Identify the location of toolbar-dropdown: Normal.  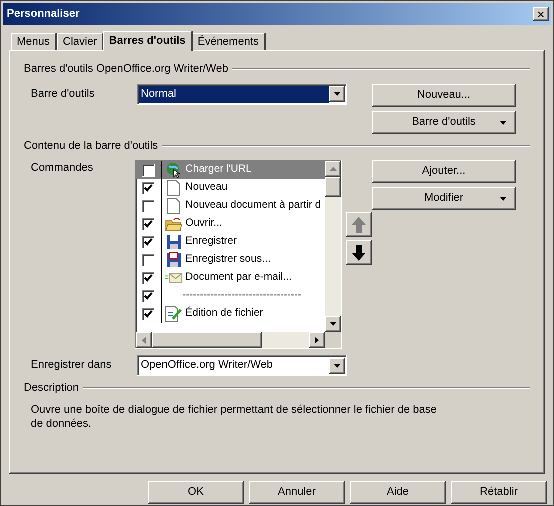
(242, 94).